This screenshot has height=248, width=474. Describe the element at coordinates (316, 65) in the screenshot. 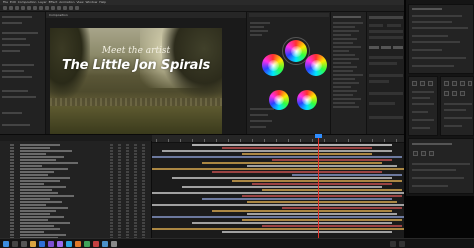

I see `color-wheel-highlights` at that location.